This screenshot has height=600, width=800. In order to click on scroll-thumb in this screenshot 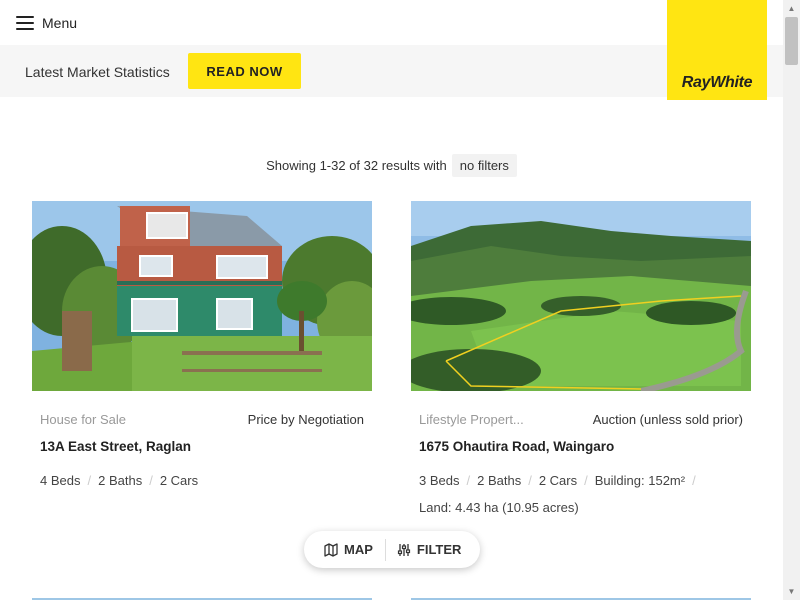, I will do `click(791, 41)`.